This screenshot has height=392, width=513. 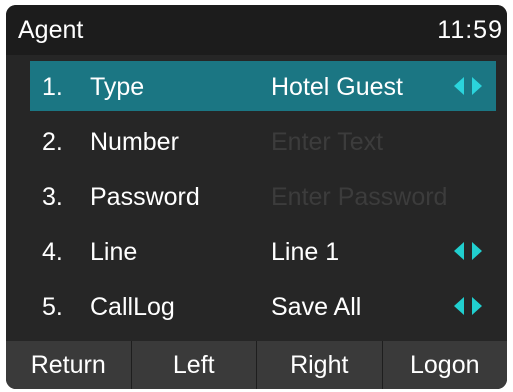 What do you see at coordinates (305, 252) in the screenshot?
I see `line-value: Line 1` at bounding box center [305, 252].